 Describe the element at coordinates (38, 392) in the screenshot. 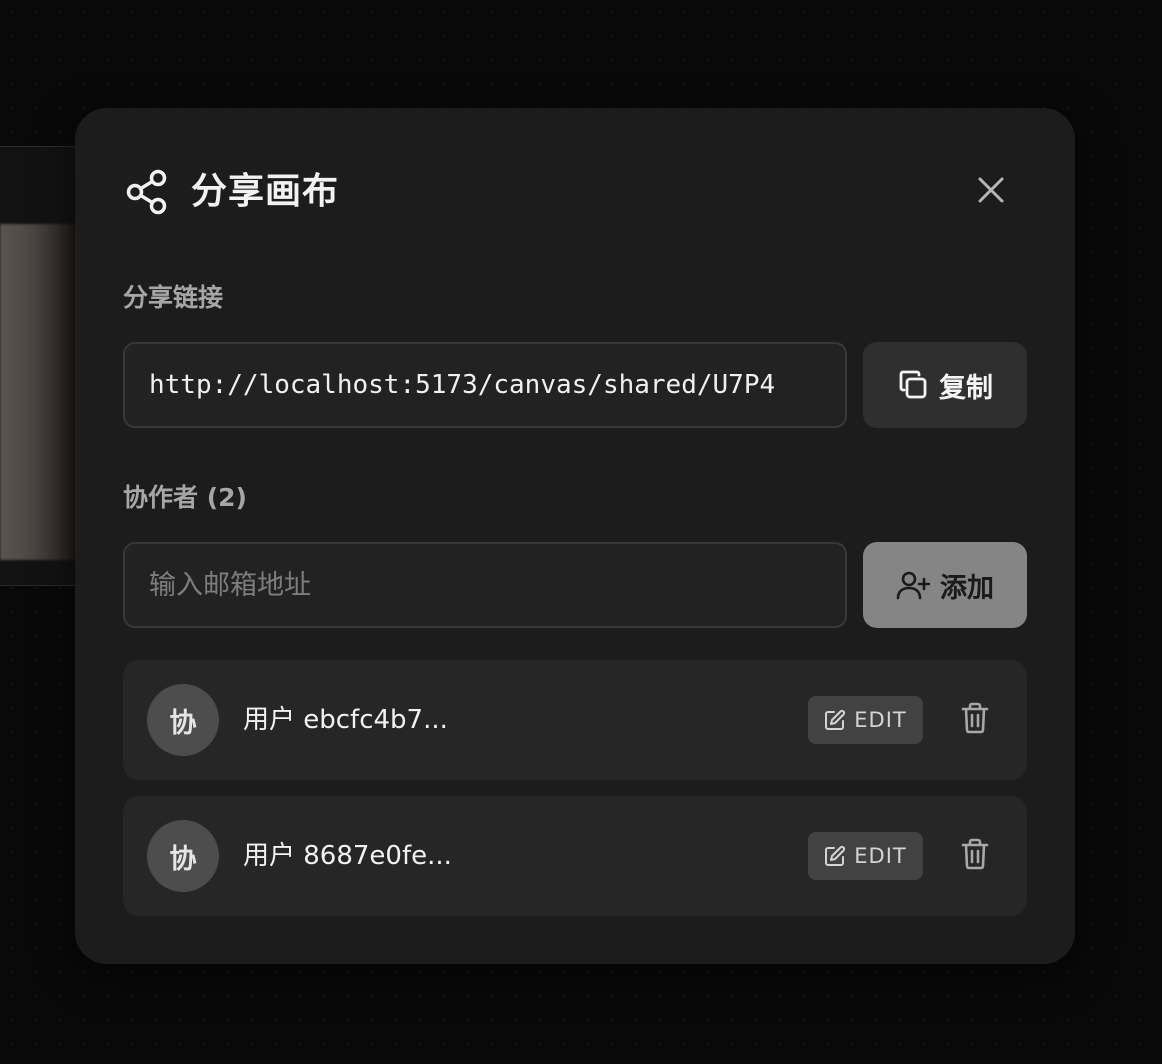

I see `background-canvas-image` at that location.